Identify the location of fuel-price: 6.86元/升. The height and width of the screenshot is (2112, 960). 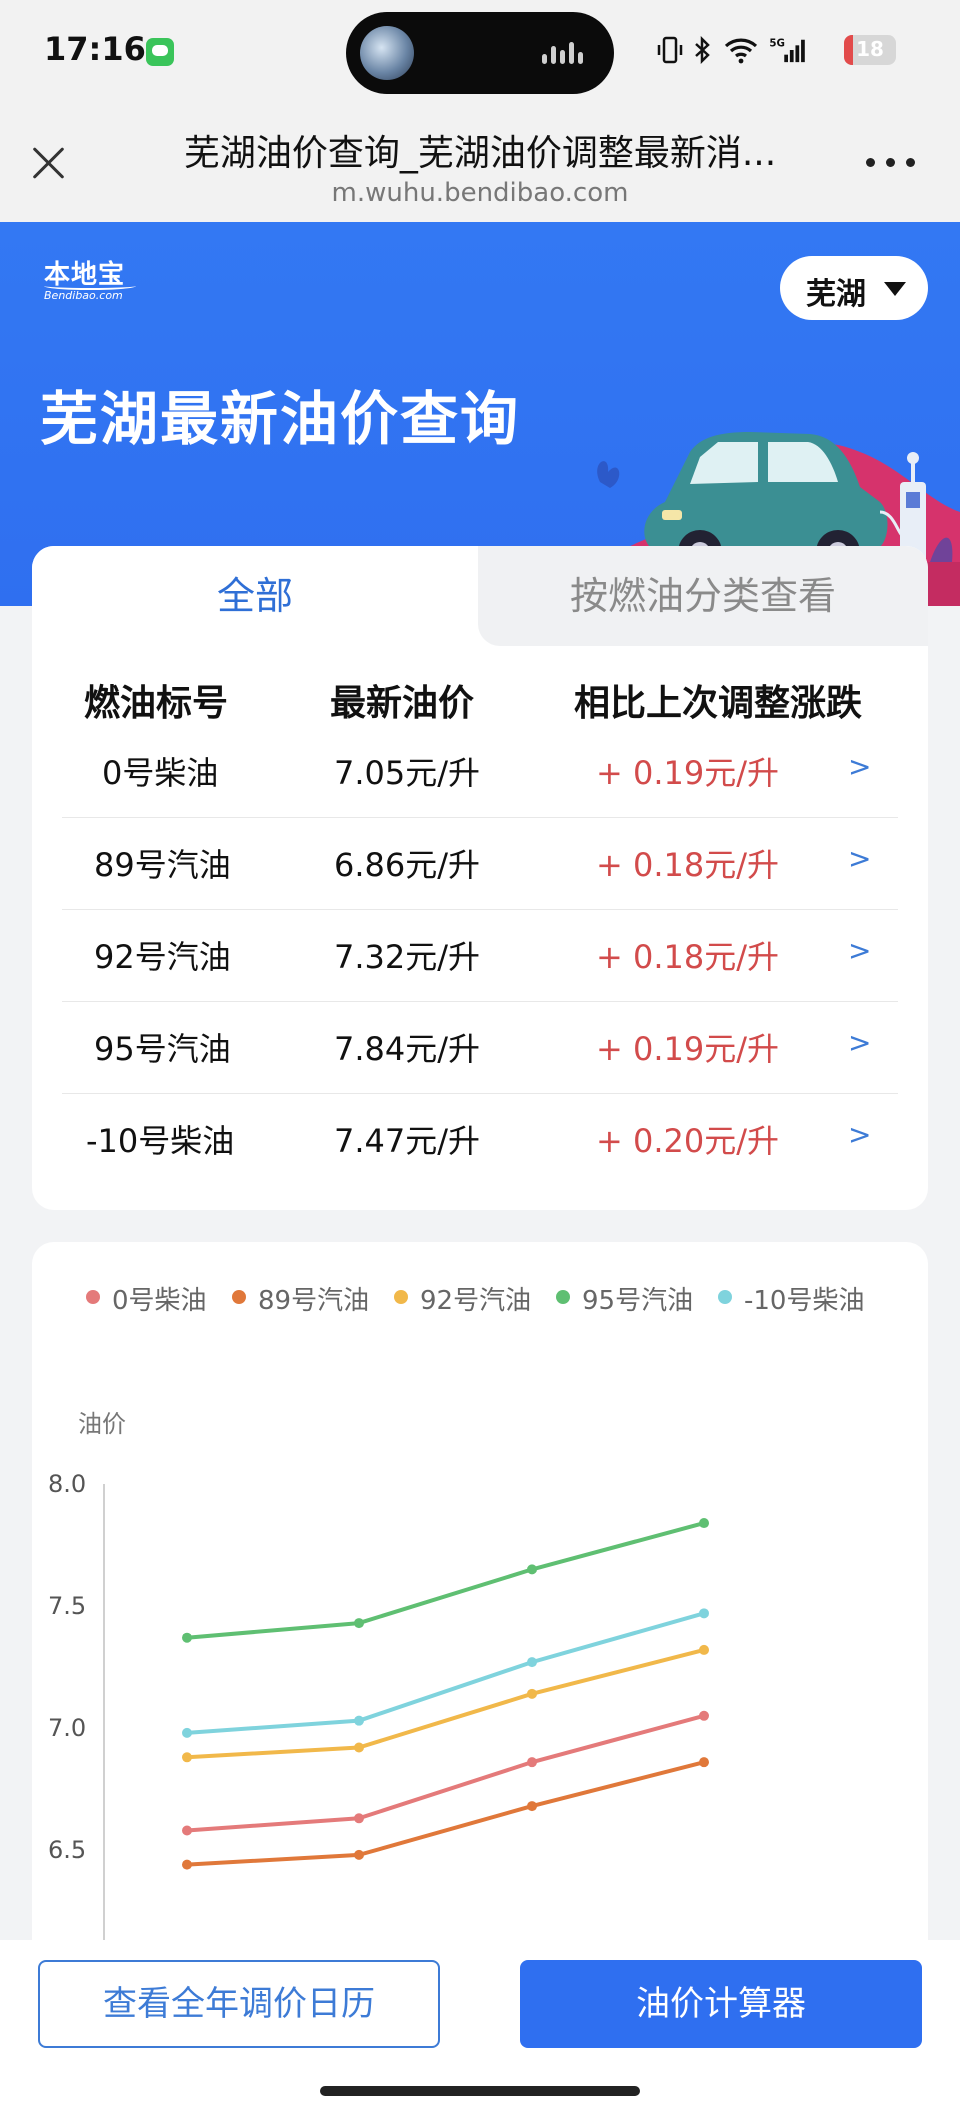
(407, 865).